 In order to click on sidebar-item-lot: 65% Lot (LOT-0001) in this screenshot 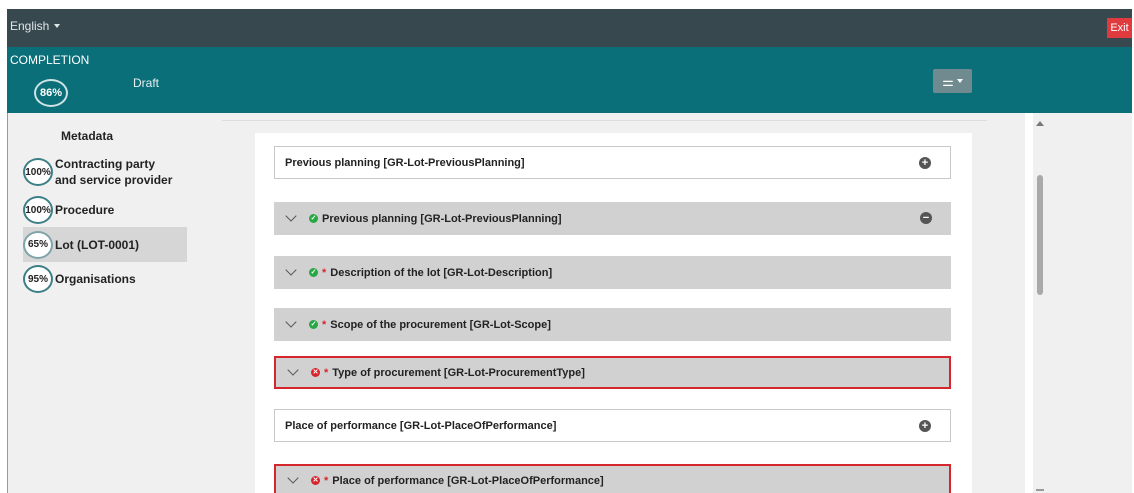, I will do `click(105, 244)`.